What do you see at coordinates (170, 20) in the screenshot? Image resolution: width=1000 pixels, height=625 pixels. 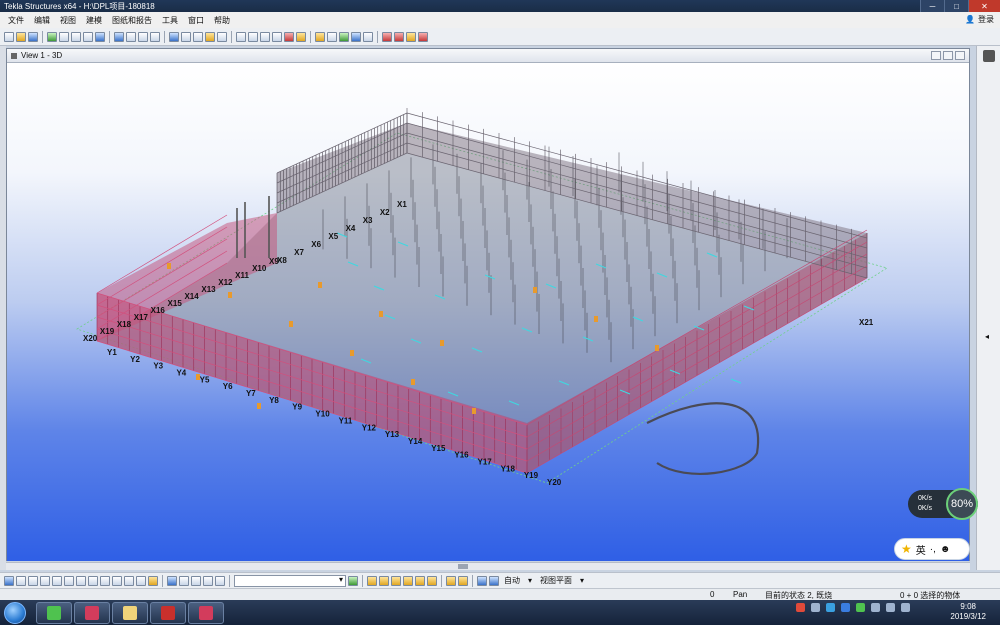 I see `menu-tools: 工具` at bounding box center [170, 20].